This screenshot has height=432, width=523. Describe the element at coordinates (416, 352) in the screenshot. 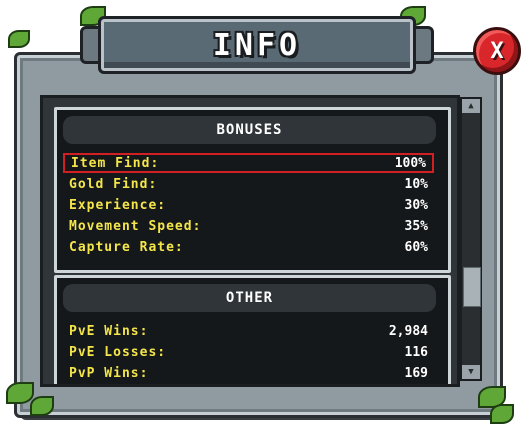

I see `other-value: 116` at that location.